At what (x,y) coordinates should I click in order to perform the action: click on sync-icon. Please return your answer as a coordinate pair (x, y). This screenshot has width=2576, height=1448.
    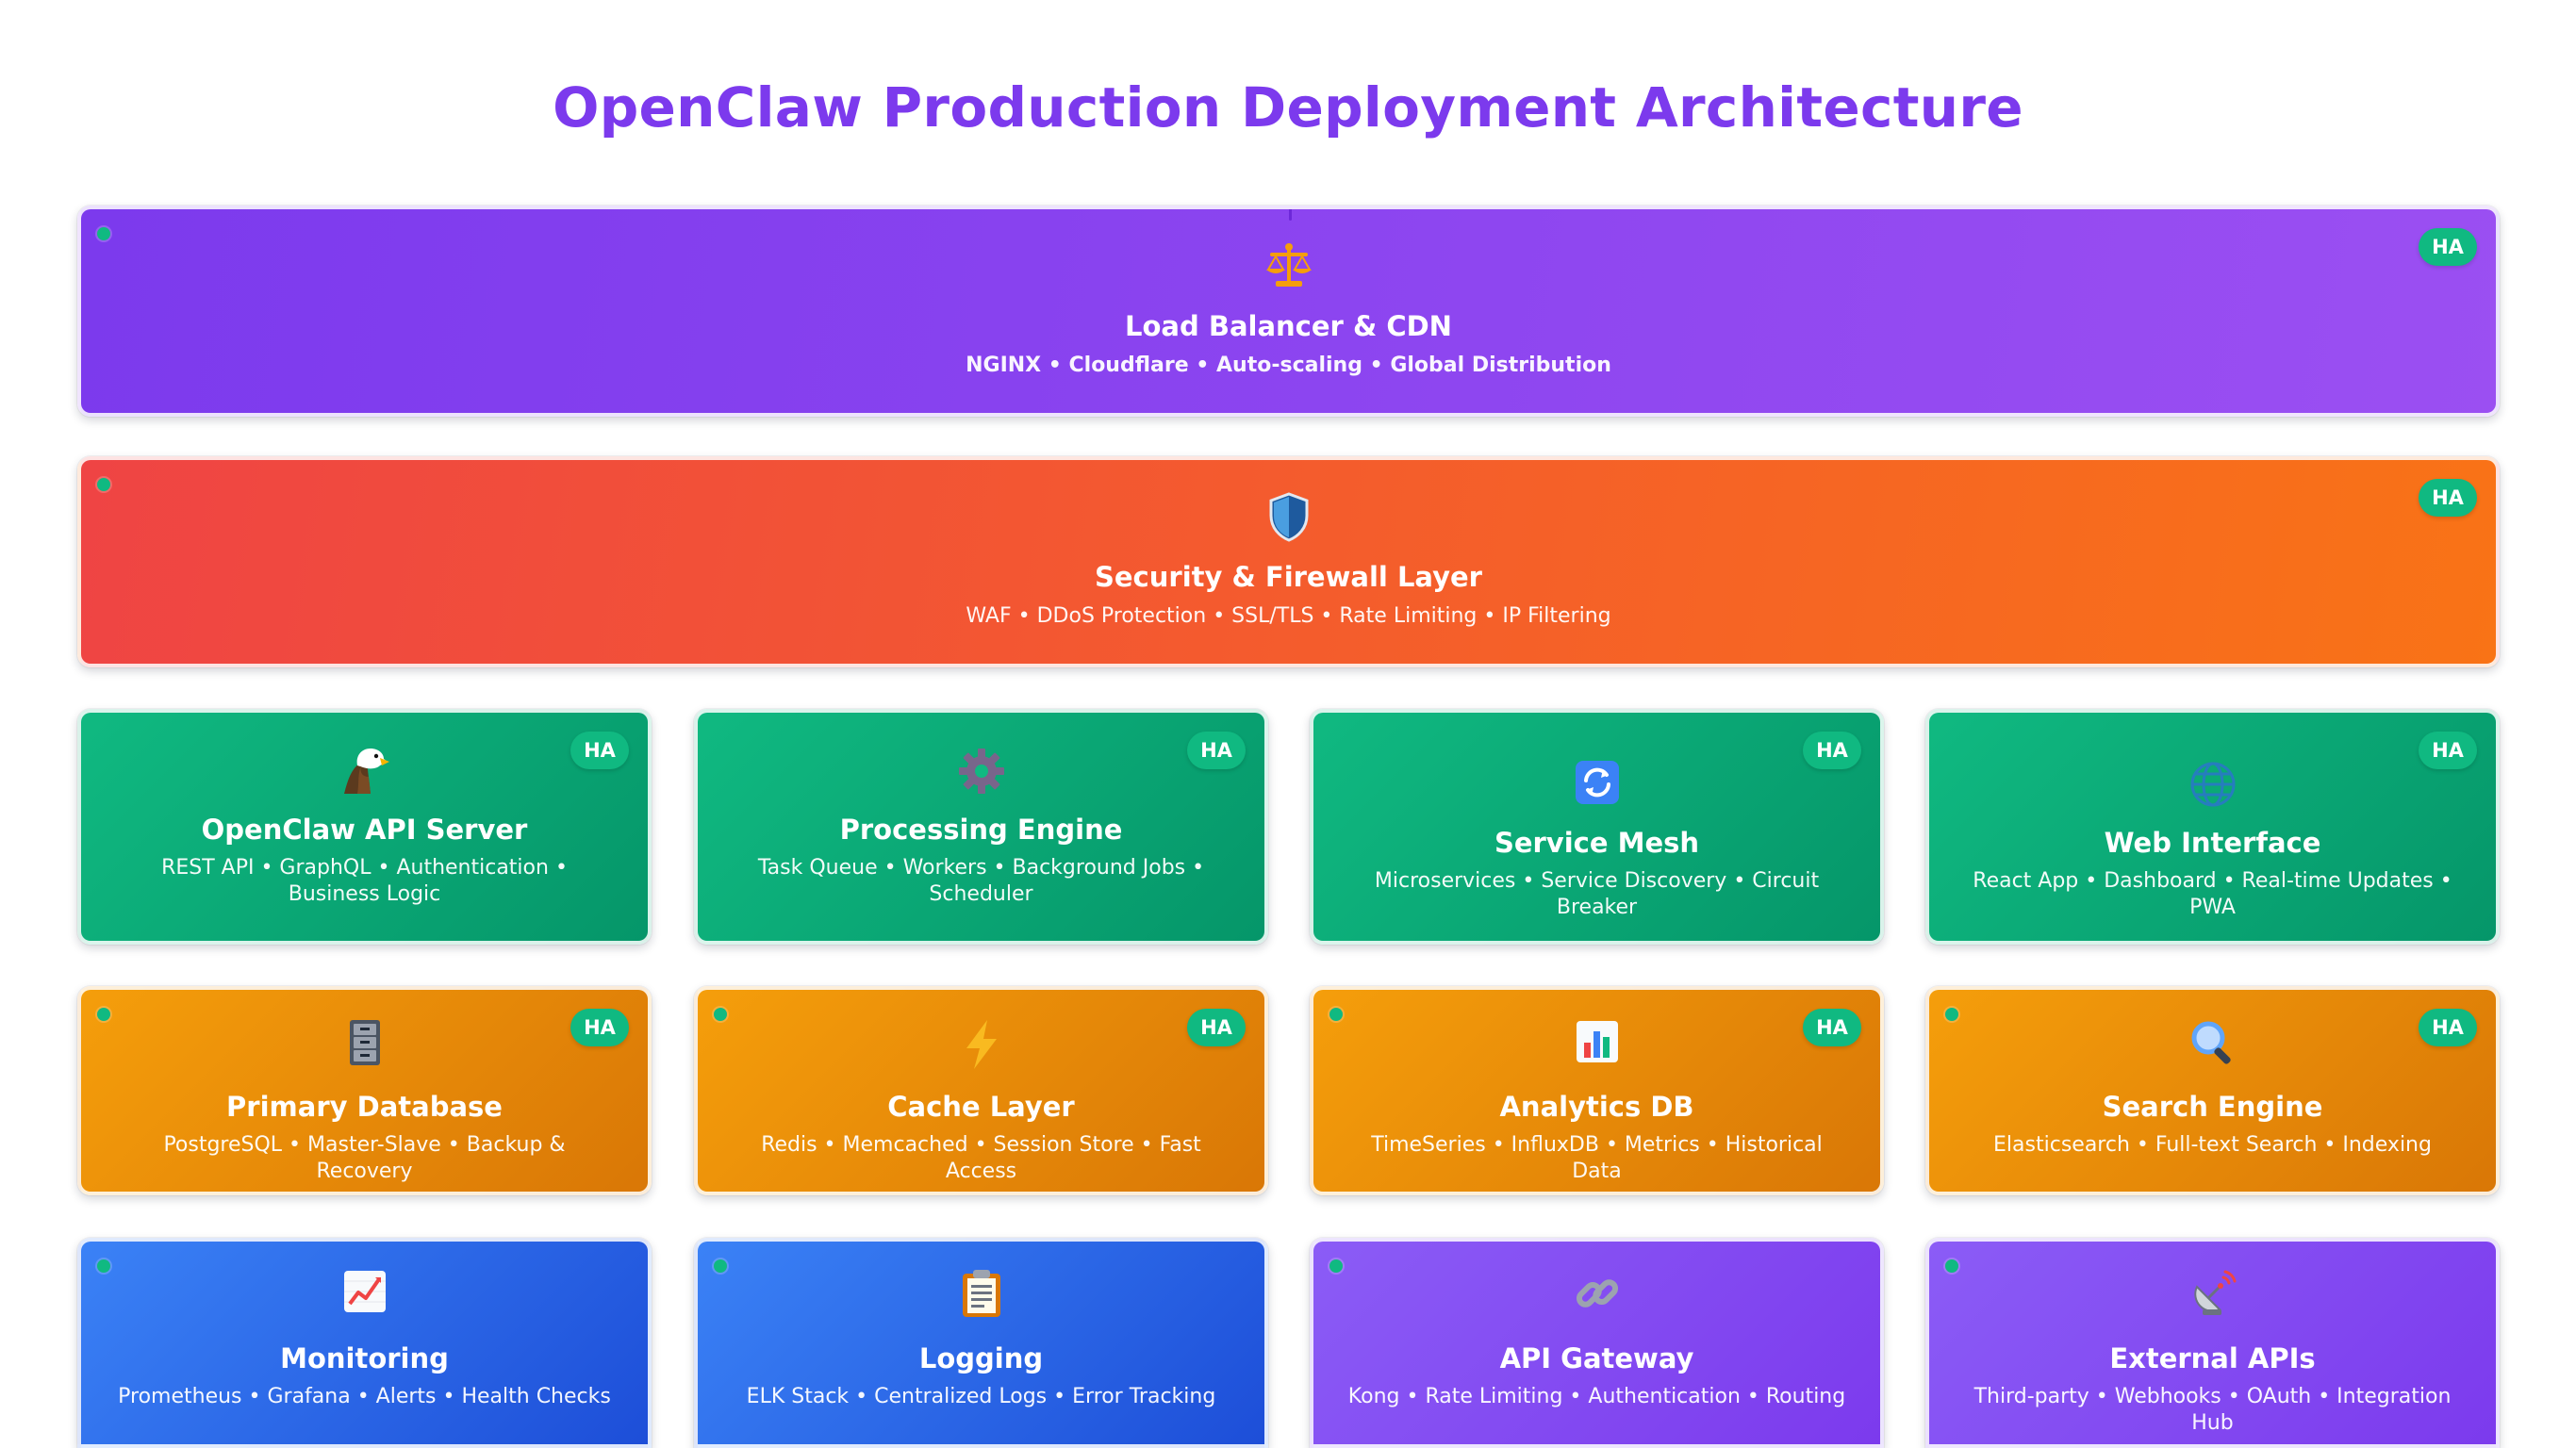
    Looking at the image, I should click on (1596, 784).